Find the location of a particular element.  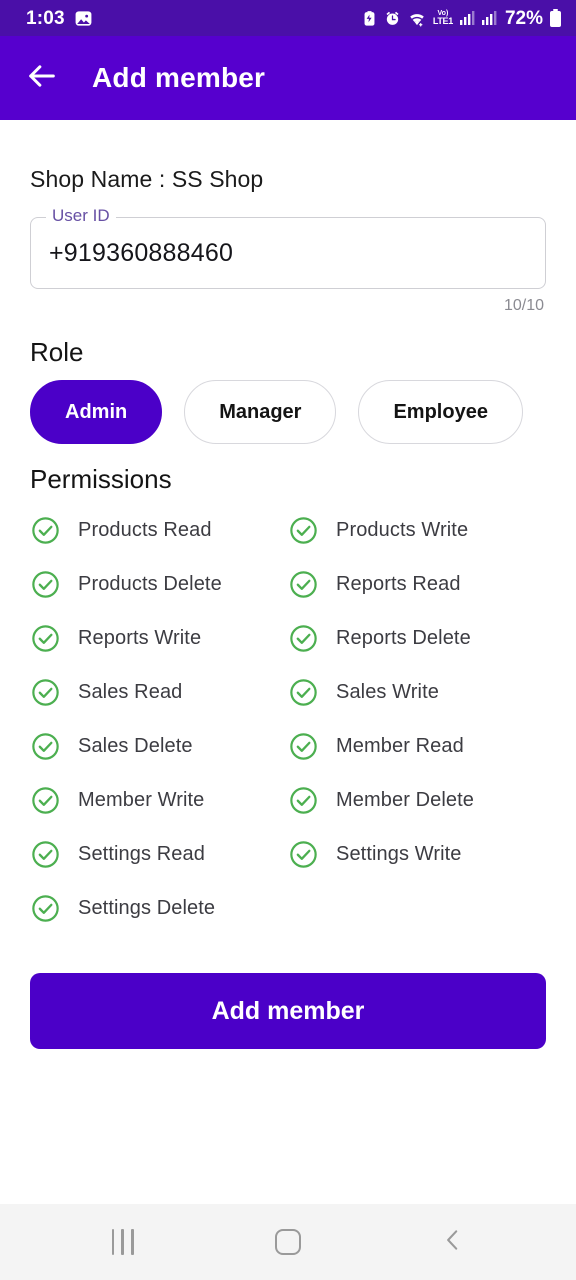

status-bar-right: Vo) LTE1 72% is located at coordinates (461, 18).